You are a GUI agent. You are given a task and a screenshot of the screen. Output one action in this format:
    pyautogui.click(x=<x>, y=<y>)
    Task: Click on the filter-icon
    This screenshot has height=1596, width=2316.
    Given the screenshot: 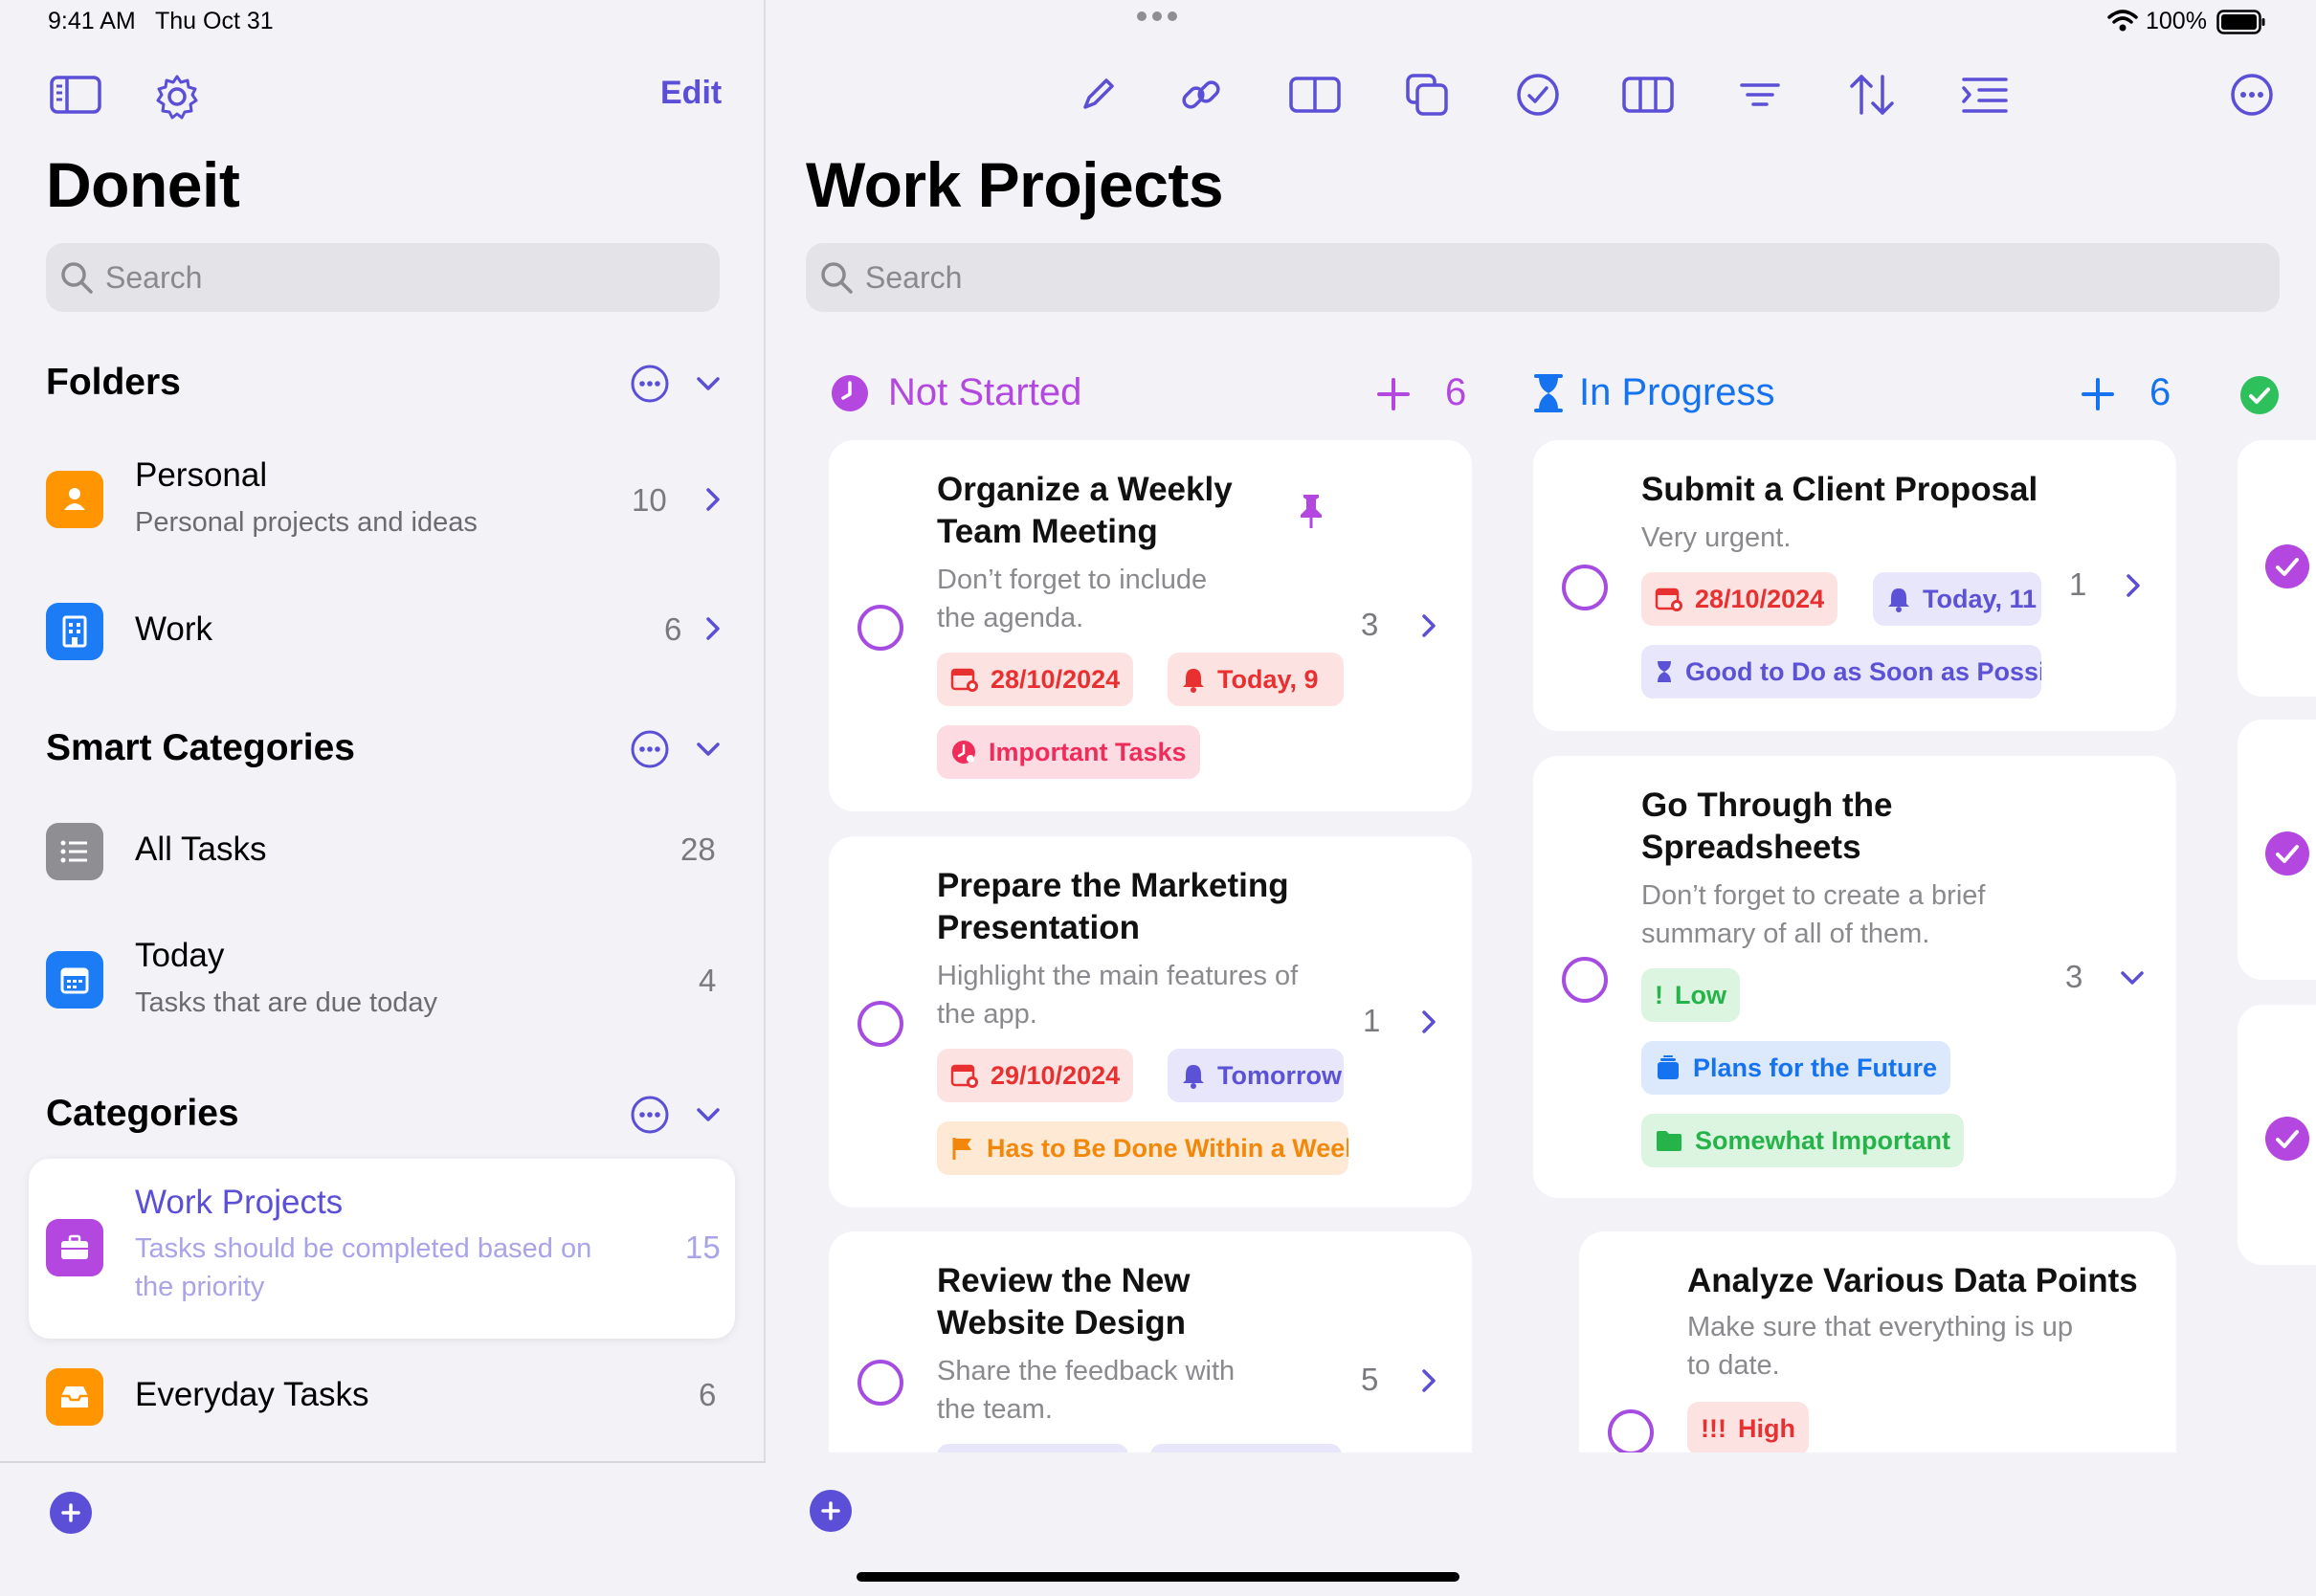 What is the action you would take?
    pyautogui.click(x=1760, y=95)
    